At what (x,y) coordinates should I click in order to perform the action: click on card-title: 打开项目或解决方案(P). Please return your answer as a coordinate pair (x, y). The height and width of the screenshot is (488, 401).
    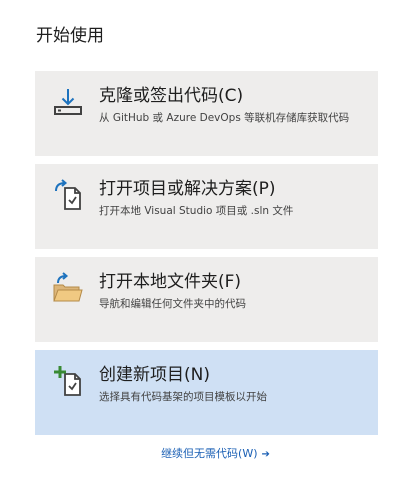
    Looking at the image, I should click on (187, 189).